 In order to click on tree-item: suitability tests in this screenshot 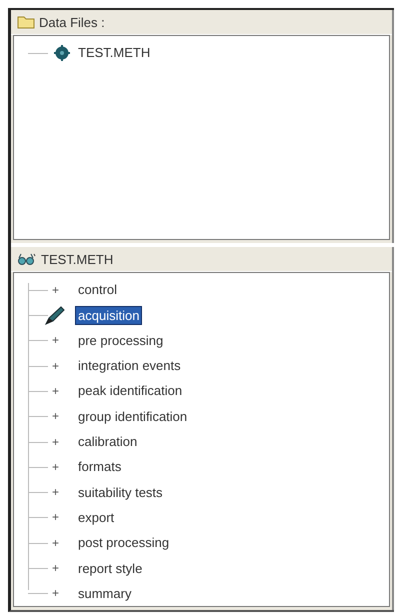, I will do `click(120, 492)`.